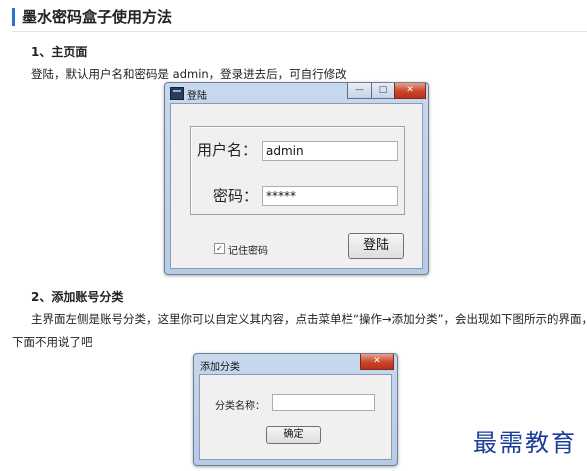 This screenshot has width=587, height=471. What do you see at coordinates (525, 443) in the screenshot?
I see `watermark-text: 最需教育` at bounding box center [525, 443].